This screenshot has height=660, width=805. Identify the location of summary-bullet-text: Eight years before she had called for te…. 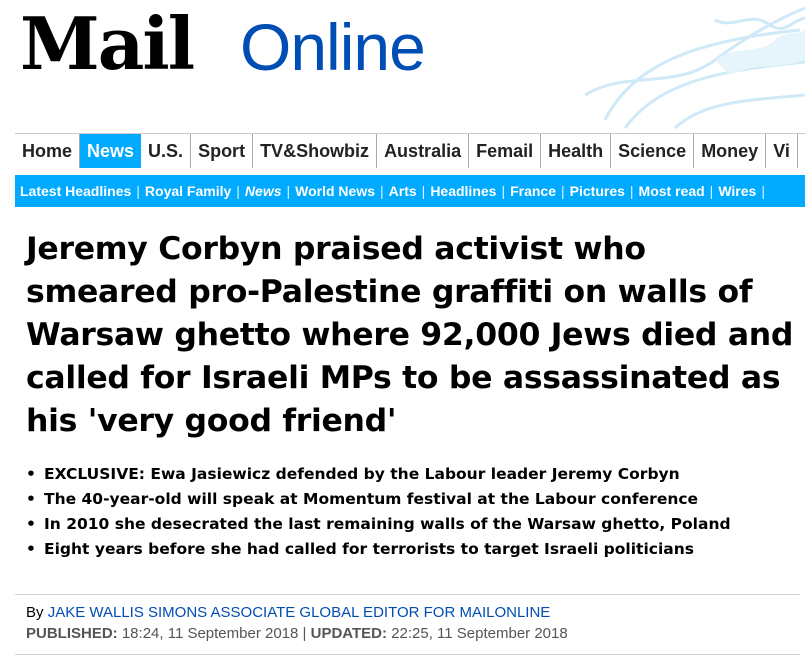
(369, 549).